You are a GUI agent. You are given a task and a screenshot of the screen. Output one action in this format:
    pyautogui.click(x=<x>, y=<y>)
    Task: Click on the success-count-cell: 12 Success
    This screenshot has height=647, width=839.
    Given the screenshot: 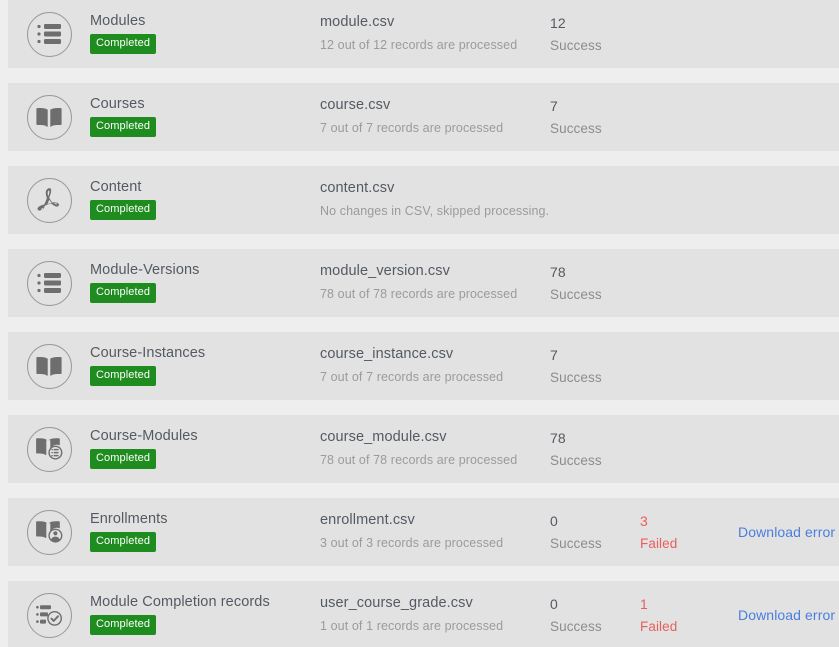 What is the action you would take?
    pyautogui.click(x=595, y=34)
    